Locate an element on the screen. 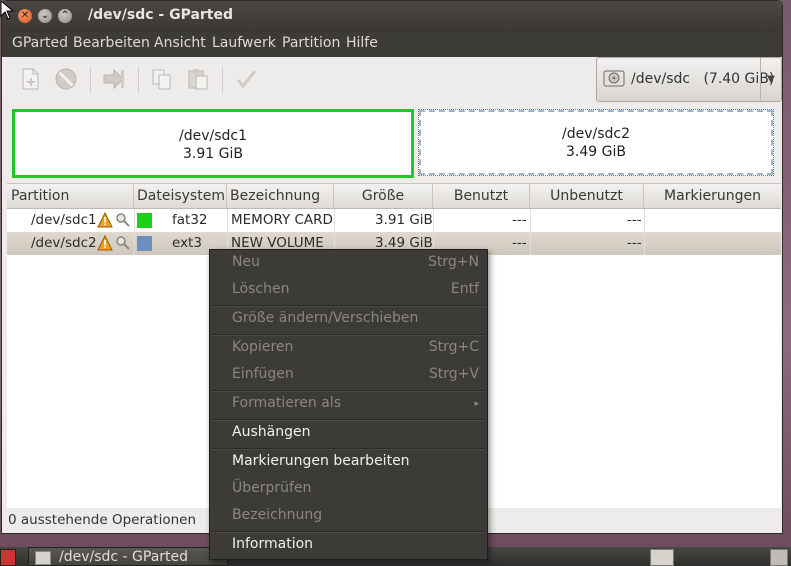 Image resolution: width=791 pixels, height=566 pixels. menu-item-einfuegen: Einfügen Strg+V is located at coordinates (348, 375).